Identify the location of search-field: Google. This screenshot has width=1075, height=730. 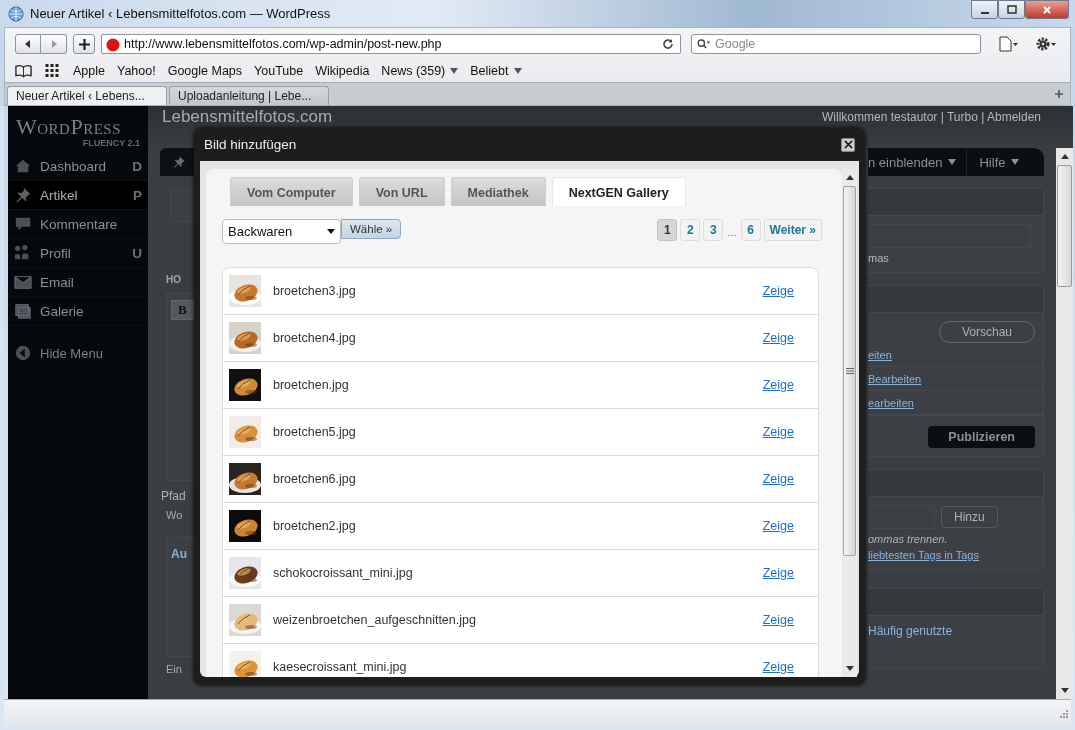
(836, 44).